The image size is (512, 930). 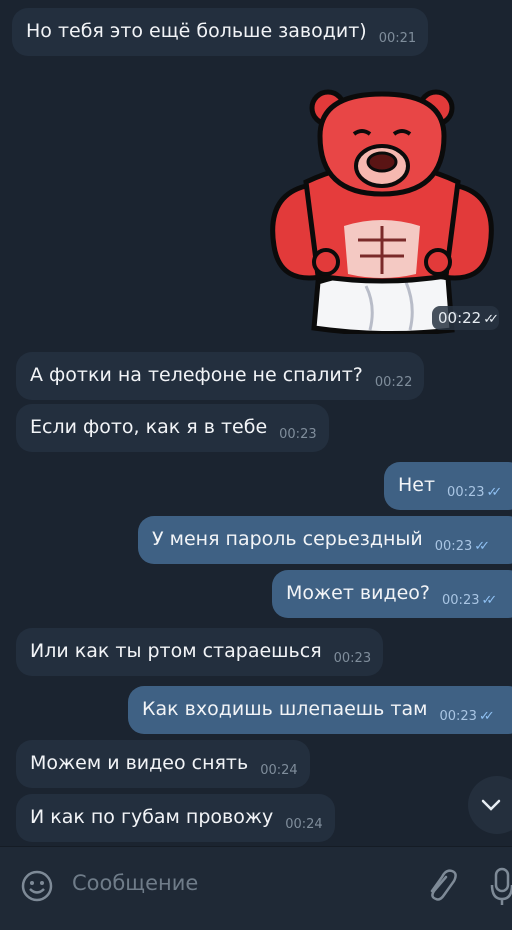 What do you see at coordinates (176, 651) in the screenshot?
I see `message-text: Или как ты ртом стараешься` at bounding box center [176, 651].